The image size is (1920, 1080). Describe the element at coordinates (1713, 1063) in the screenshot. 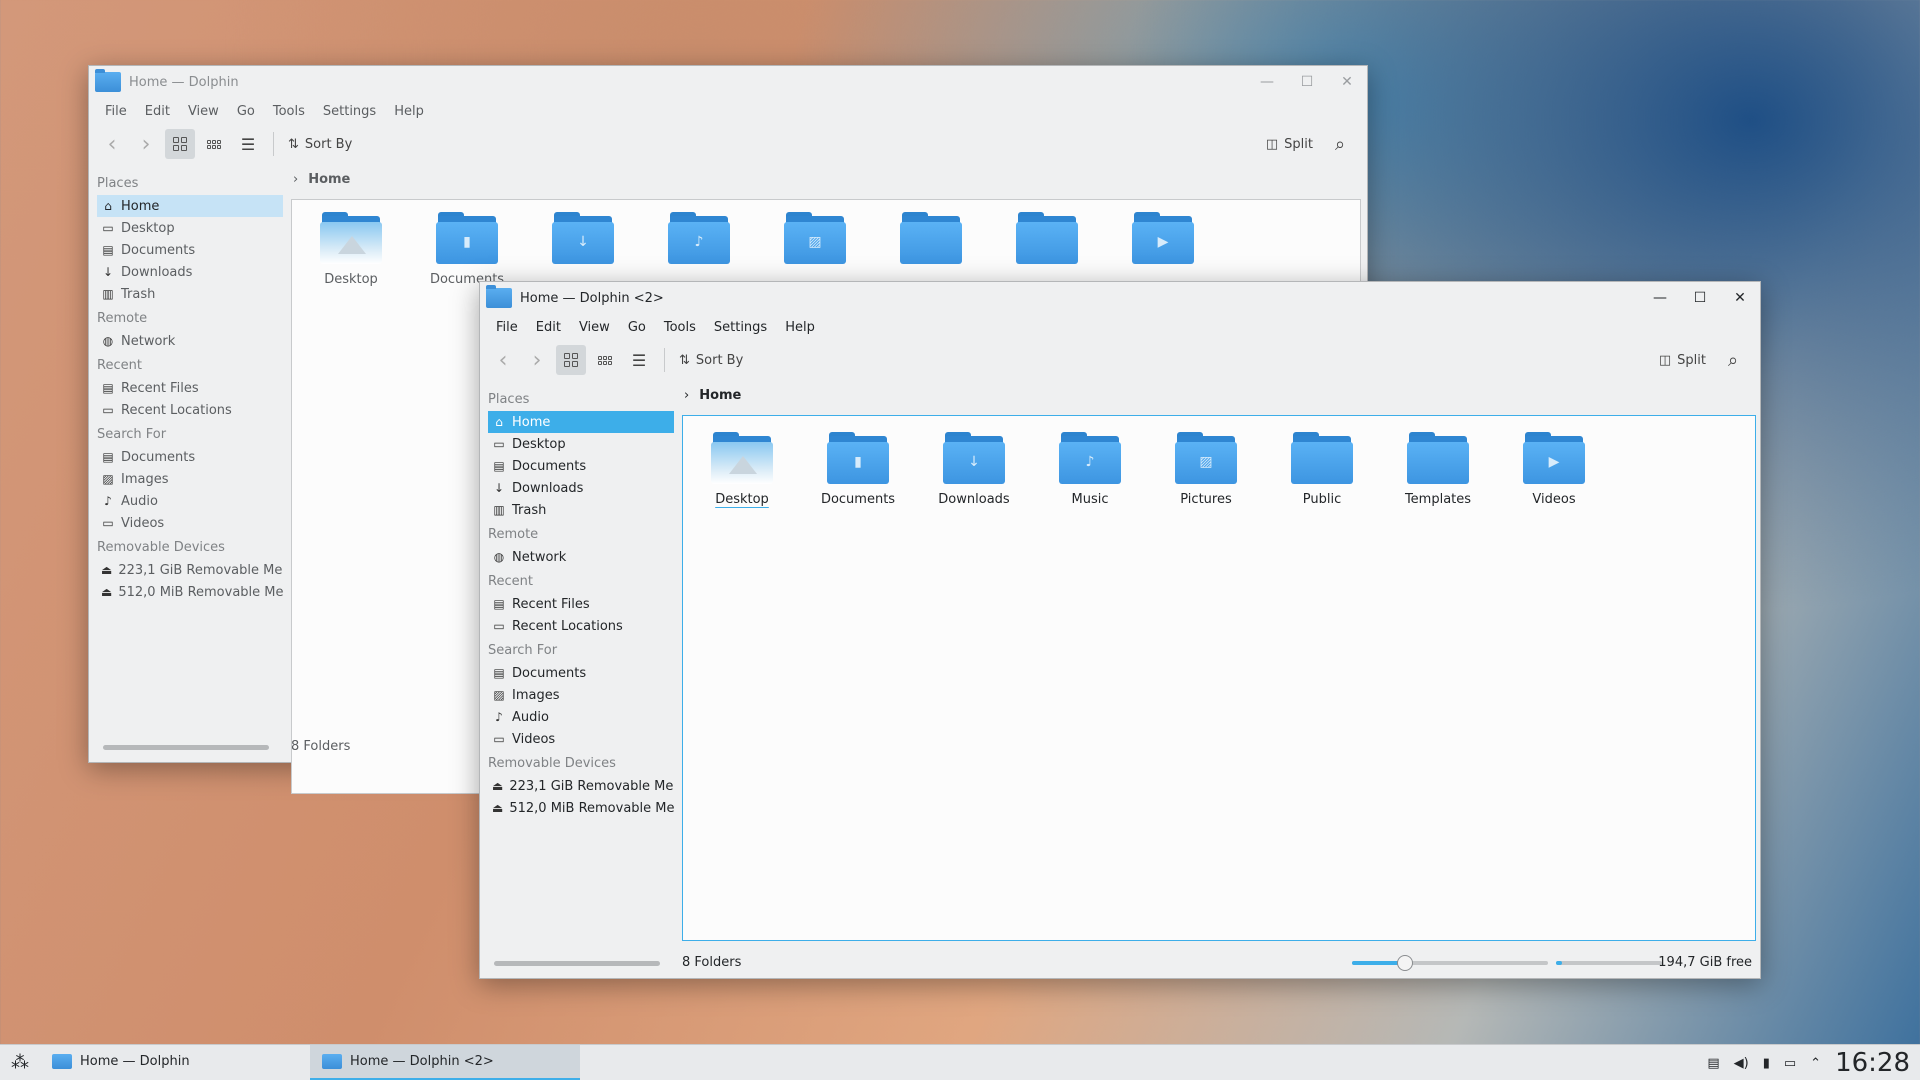

I see `clipboard-icon: ▤` at that location.